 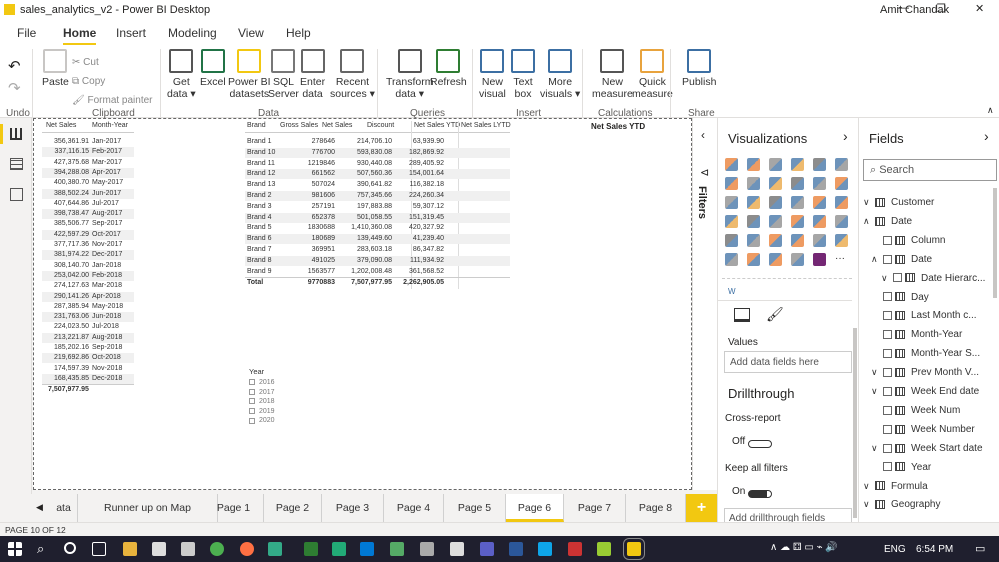 I want to click on chrome-icon, so click(x=217, y=549).